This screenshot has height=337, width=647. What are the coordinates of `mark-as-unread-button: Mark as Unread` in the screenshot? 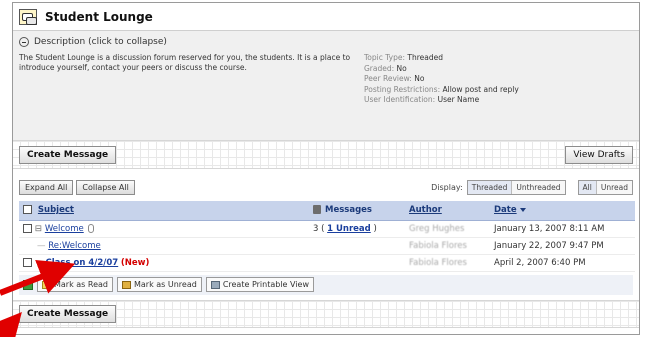 It's located at (159, 284).